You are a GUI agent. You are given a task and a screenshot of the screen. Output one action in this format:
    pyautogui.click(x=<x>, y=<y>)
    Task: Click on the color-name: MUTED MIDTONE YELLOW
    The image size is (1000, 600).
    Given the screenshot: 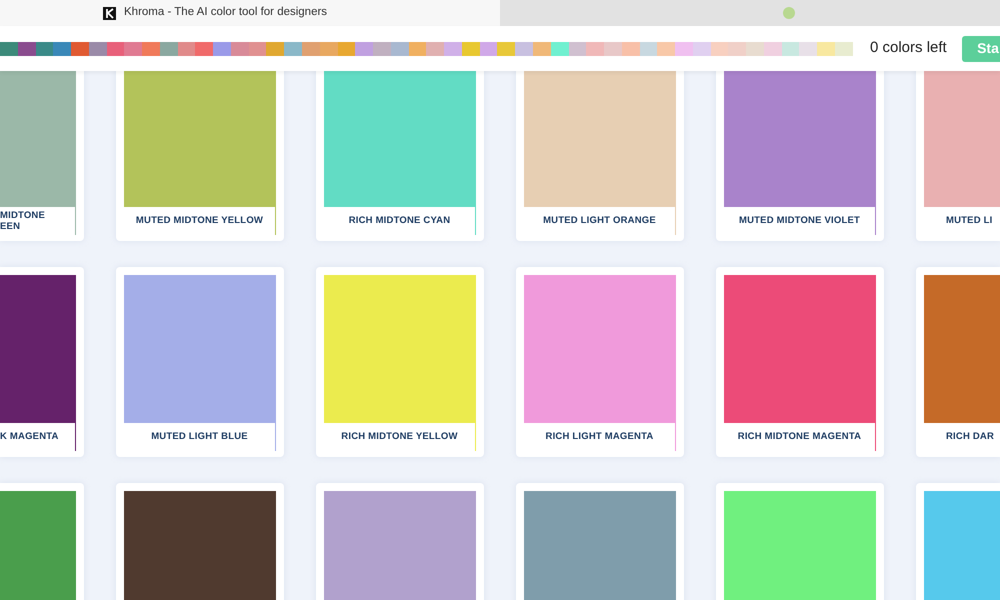 What is the action you would take?
    pyautogui.click(x=200, y=221)
    